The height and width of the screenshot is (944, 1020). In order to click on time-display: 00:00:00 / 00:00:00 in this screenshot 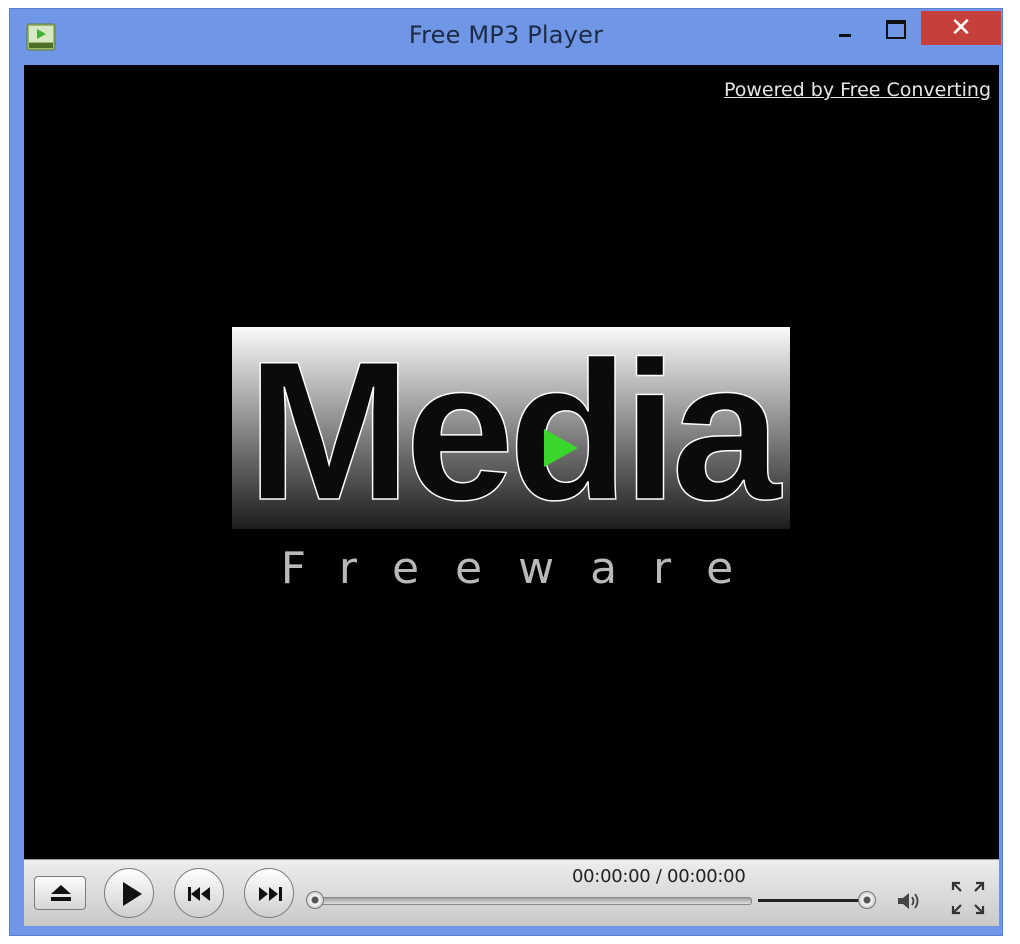, I will do `click(659, 876)`.